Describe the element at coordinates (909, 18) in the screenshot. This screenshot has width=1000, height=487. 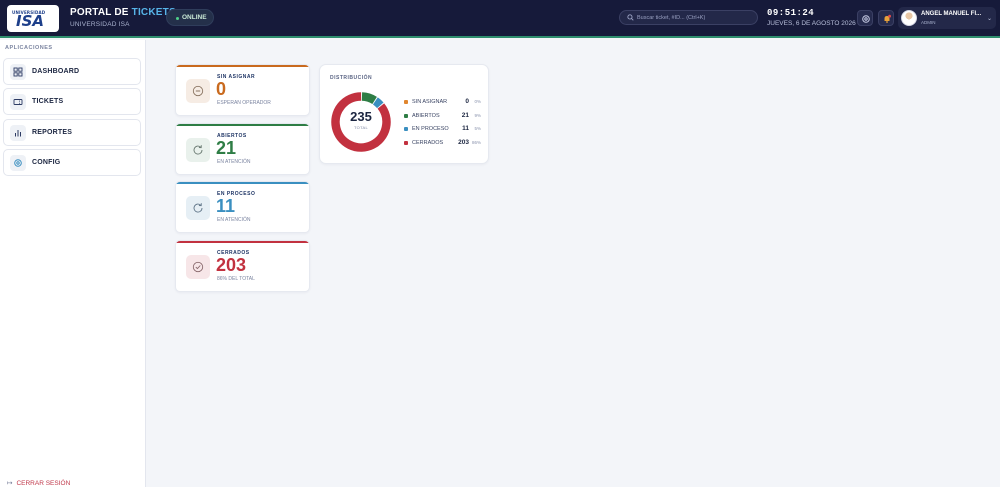
I see `avatar` at that location.